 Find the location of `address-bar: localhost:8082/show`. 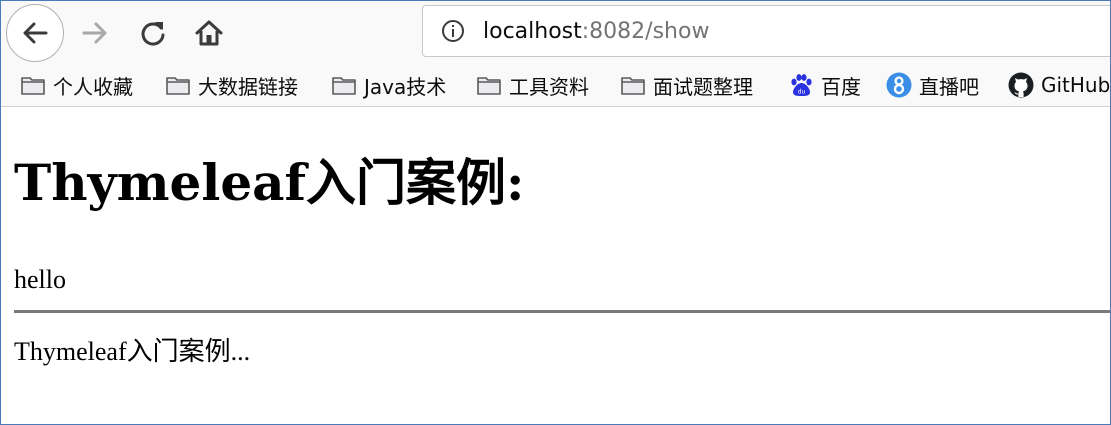

address-bar: localhost:8082/show is located at coordinates (766, 31).